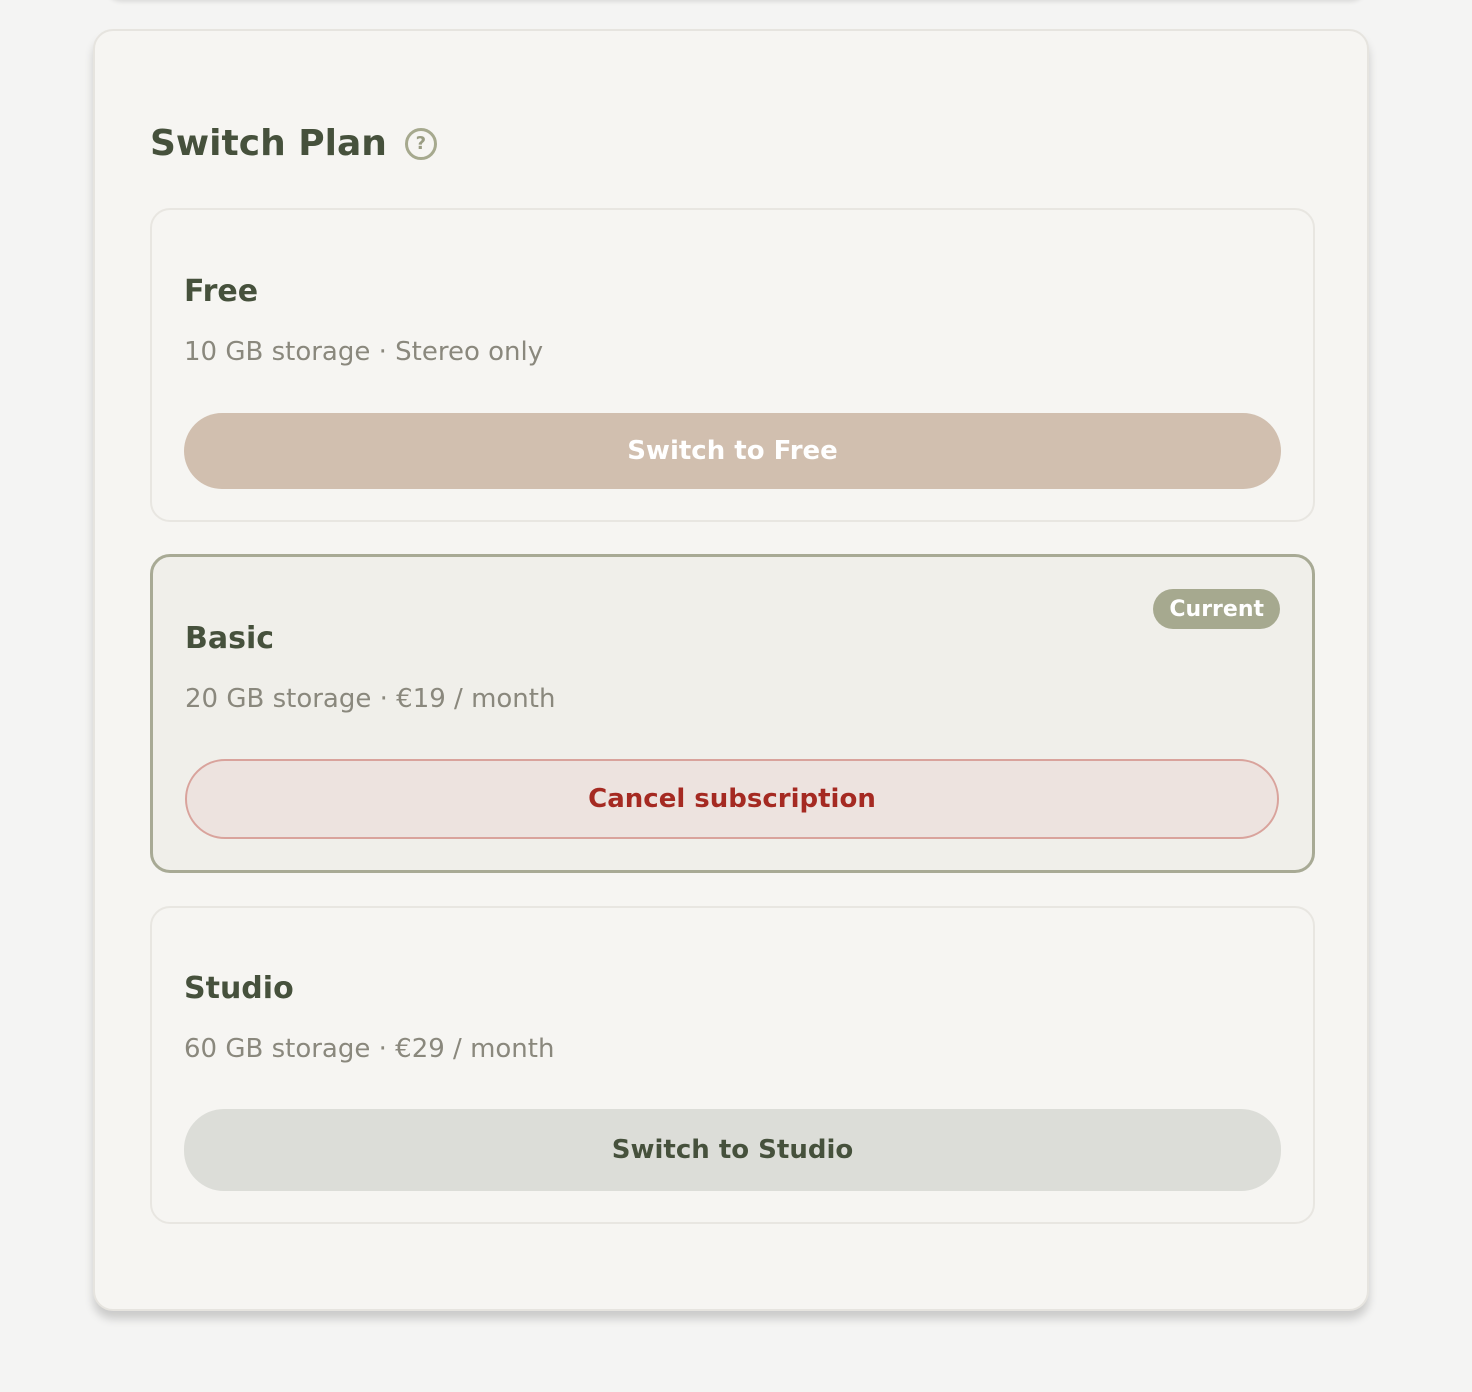  Describe the element at coordinates (268, 143) in the screenshot. I see `panel-title: Switch Plan` at that location.